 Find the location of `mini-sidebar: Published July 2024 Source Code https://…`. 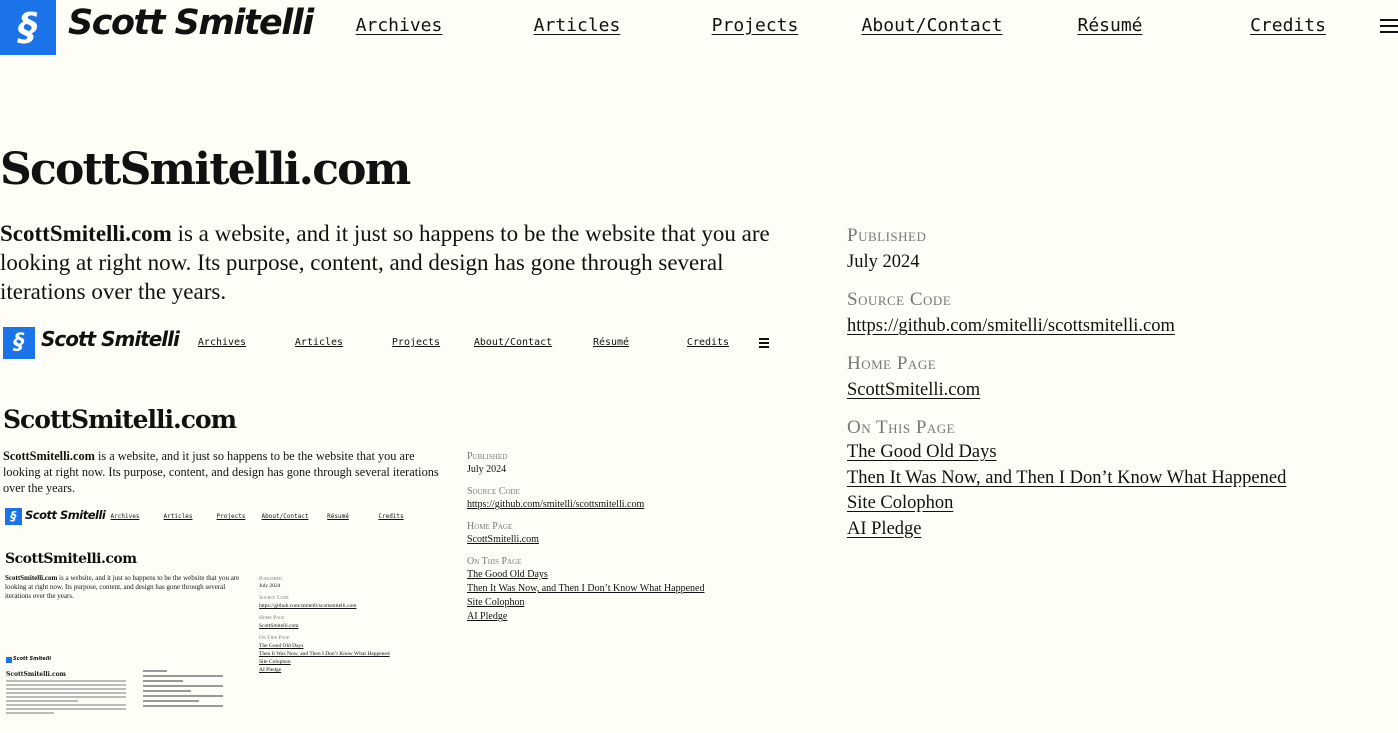

mini-sidebar: Published July 2024 Source Code https://… is located at coordinates (586, 536).